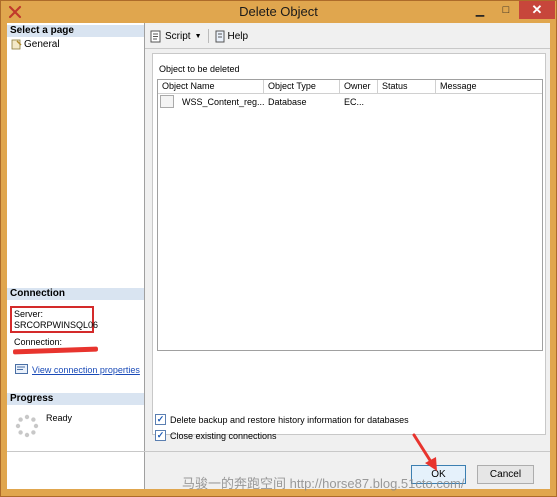  I want to click on view-connection-properties: View connection properties, so click(77, 369).